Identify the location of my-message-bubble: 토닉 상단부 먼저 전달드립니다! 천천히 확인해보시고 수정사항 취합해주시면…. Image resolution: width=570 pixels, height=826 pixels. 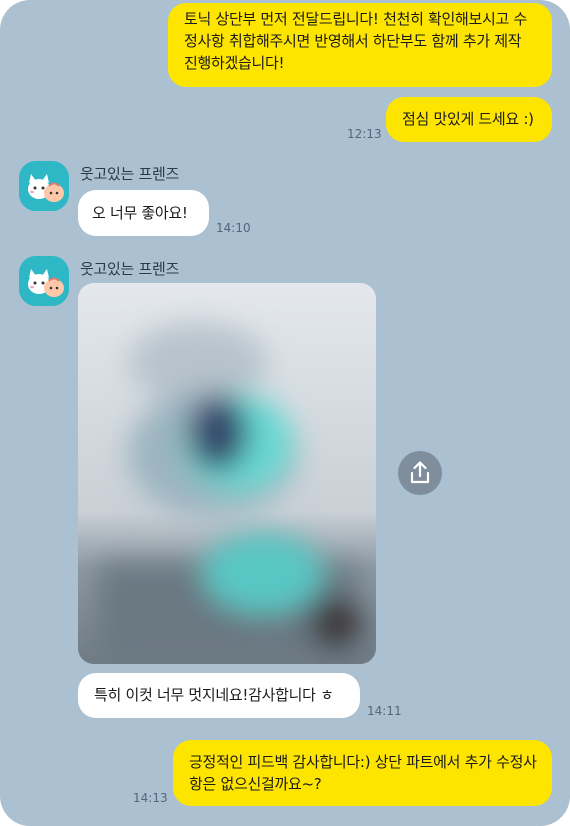
(360, 45).